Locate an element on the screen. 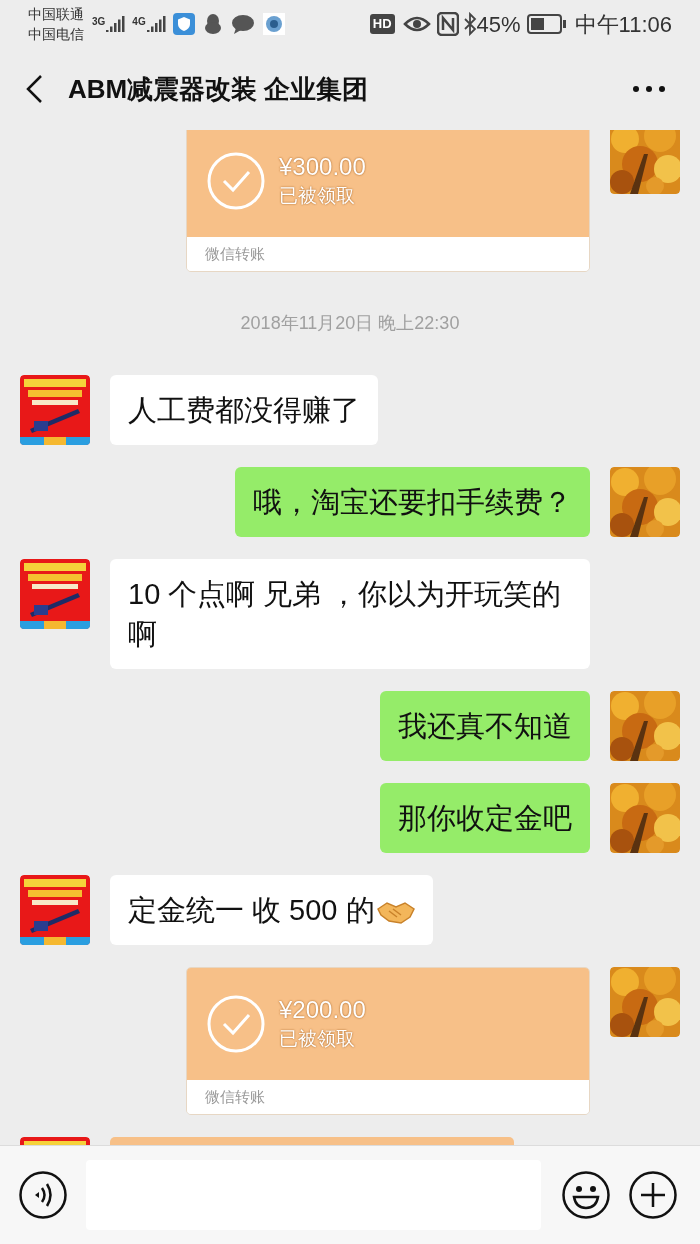  penguin-icon is located at coordinates (212, 24).